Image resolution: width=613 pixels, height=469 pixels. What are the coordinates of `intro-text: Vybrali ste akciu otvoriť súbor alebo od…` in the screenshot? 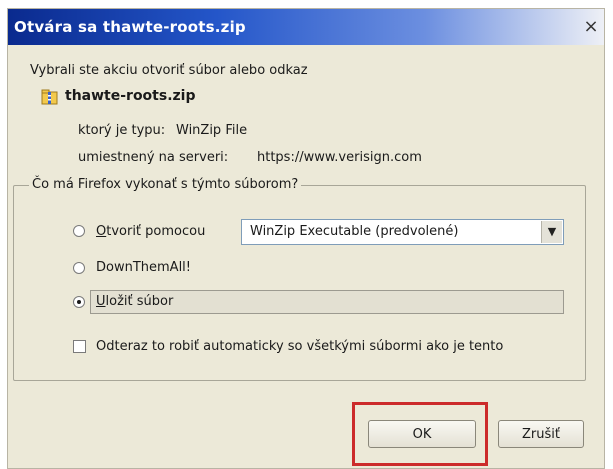 It's located at (169, 70).